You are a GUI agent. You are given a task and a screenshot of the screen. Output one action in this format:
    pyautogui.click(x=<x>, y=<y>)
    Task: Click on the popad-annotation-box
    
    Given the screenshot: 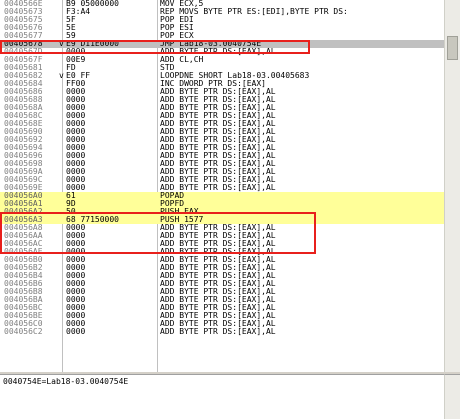 What is the action you would take?
    pyautogui.click(x=158, y=233)
    